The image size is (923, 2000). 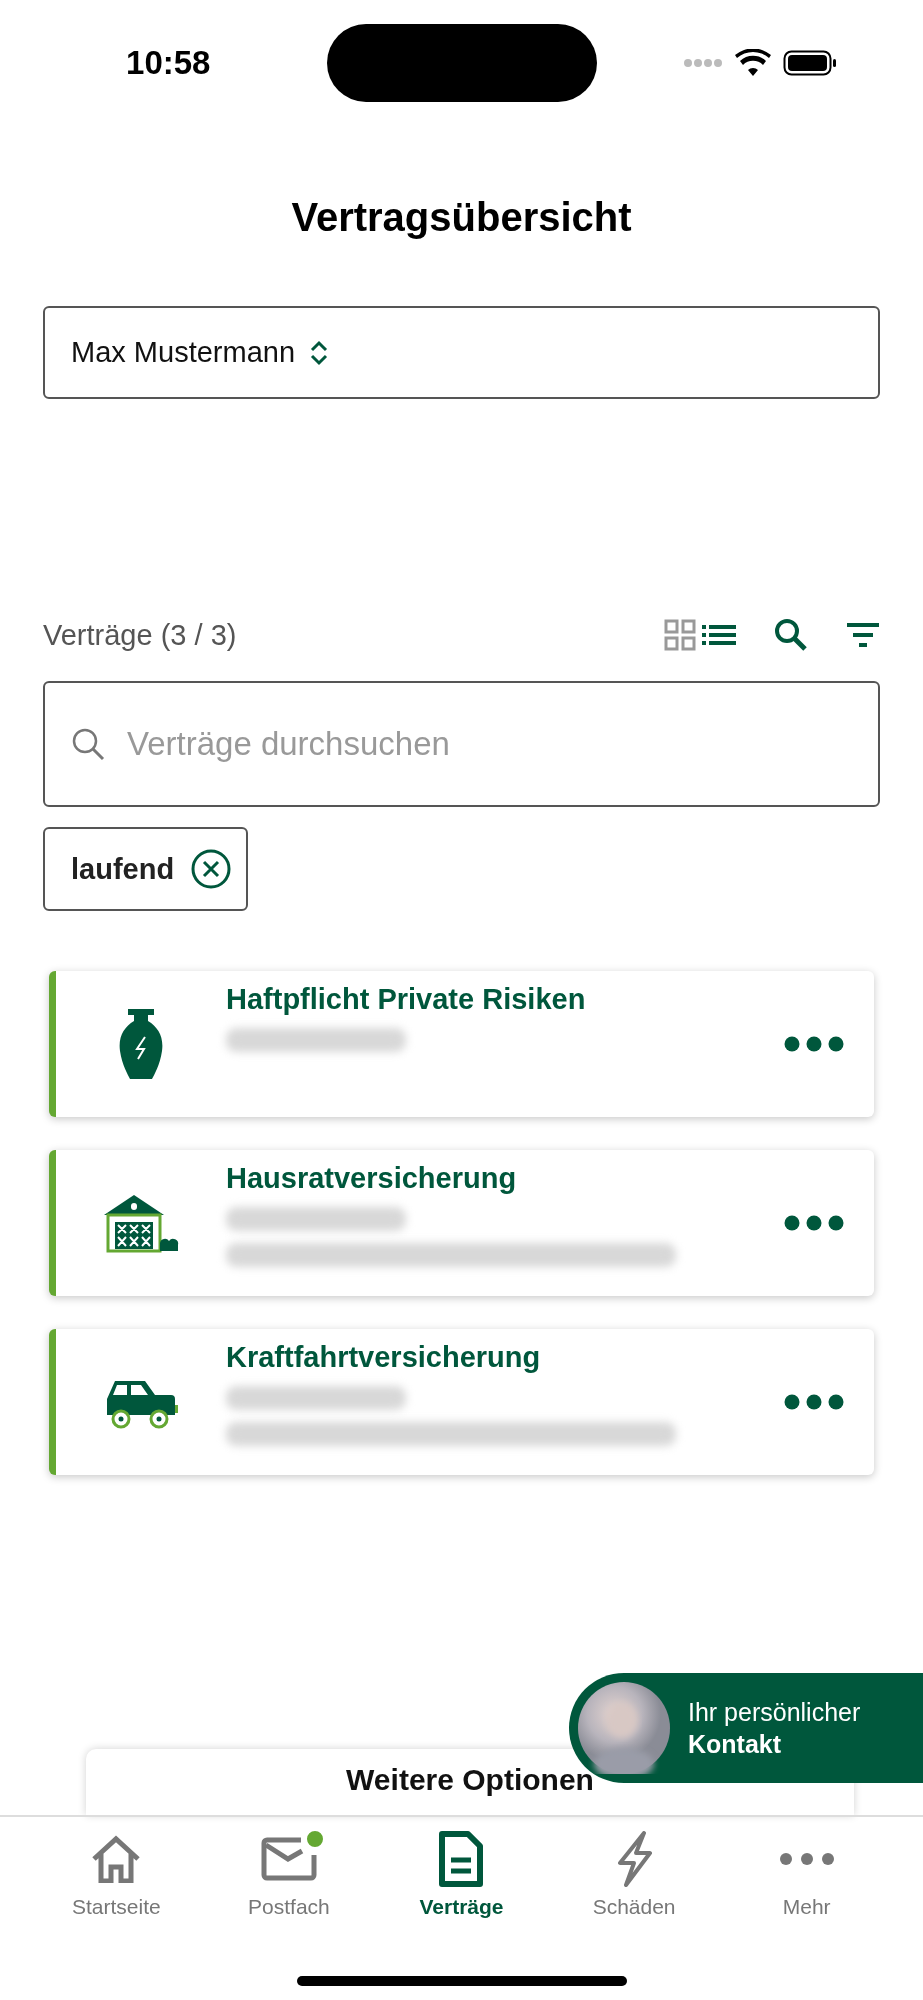 What do you see at coordinates (806, 1873) in the screenshot?
I see `tab: Mehr` at bounding box center [806, 1873].